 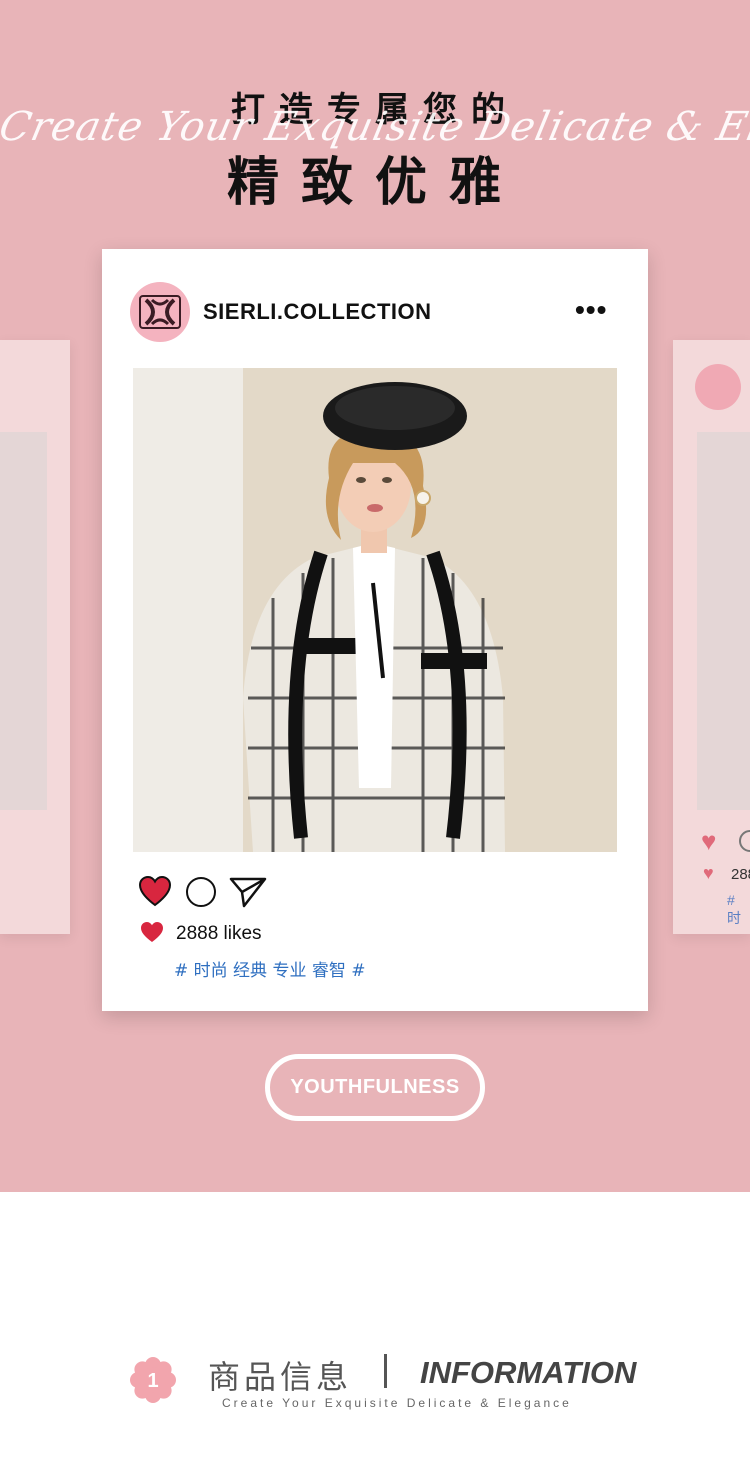 What do you see at coordinates (734, 909) in the screenshot?
I see `side-tag-text: # 时` at bounding box center [734, 909].